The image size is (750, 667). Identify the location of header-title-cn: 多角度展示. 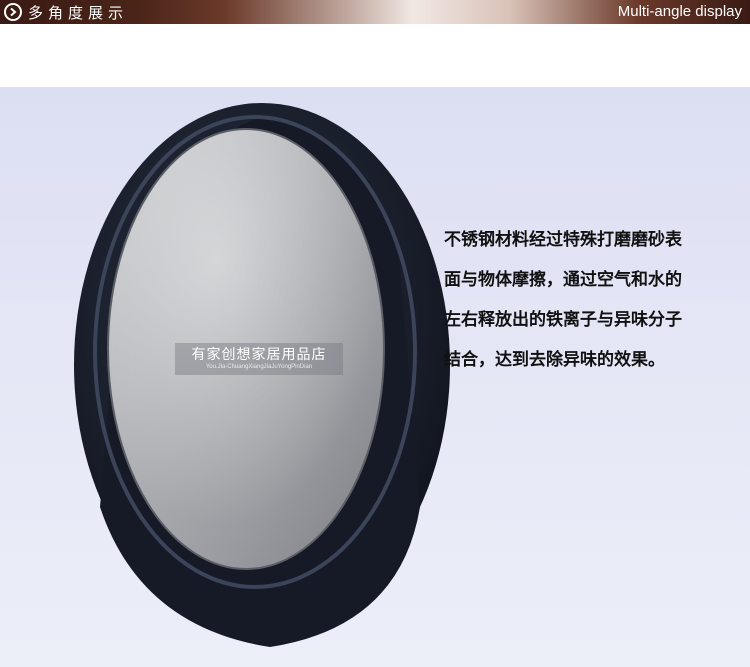
(78, 12).